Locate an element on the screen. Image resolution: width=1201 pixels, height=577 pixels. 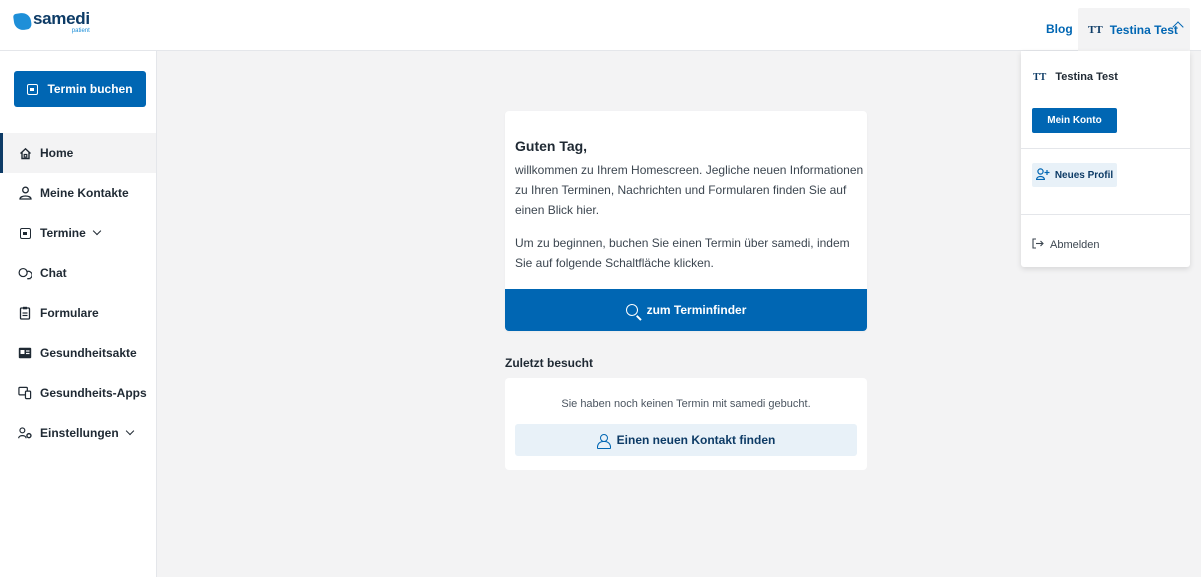
recent-title: Zuletzt besucht is located at coordinates (549, 363).